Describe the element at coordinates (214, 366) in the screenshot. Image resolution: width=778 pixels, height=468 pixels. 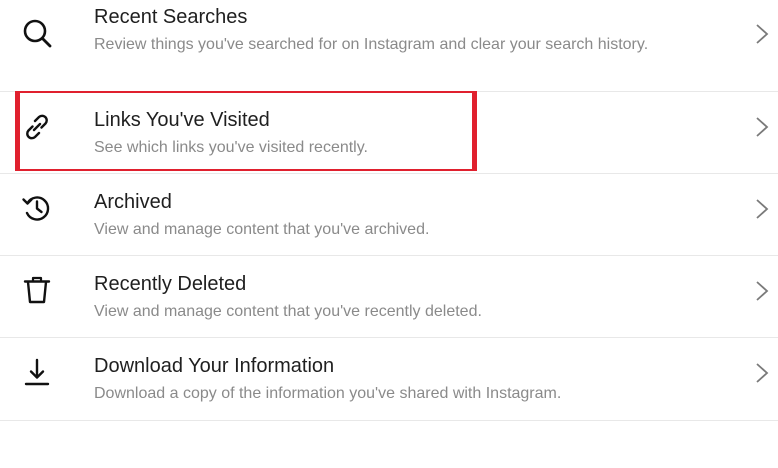
I see `menu-item-title: Download Your Information` at that location.